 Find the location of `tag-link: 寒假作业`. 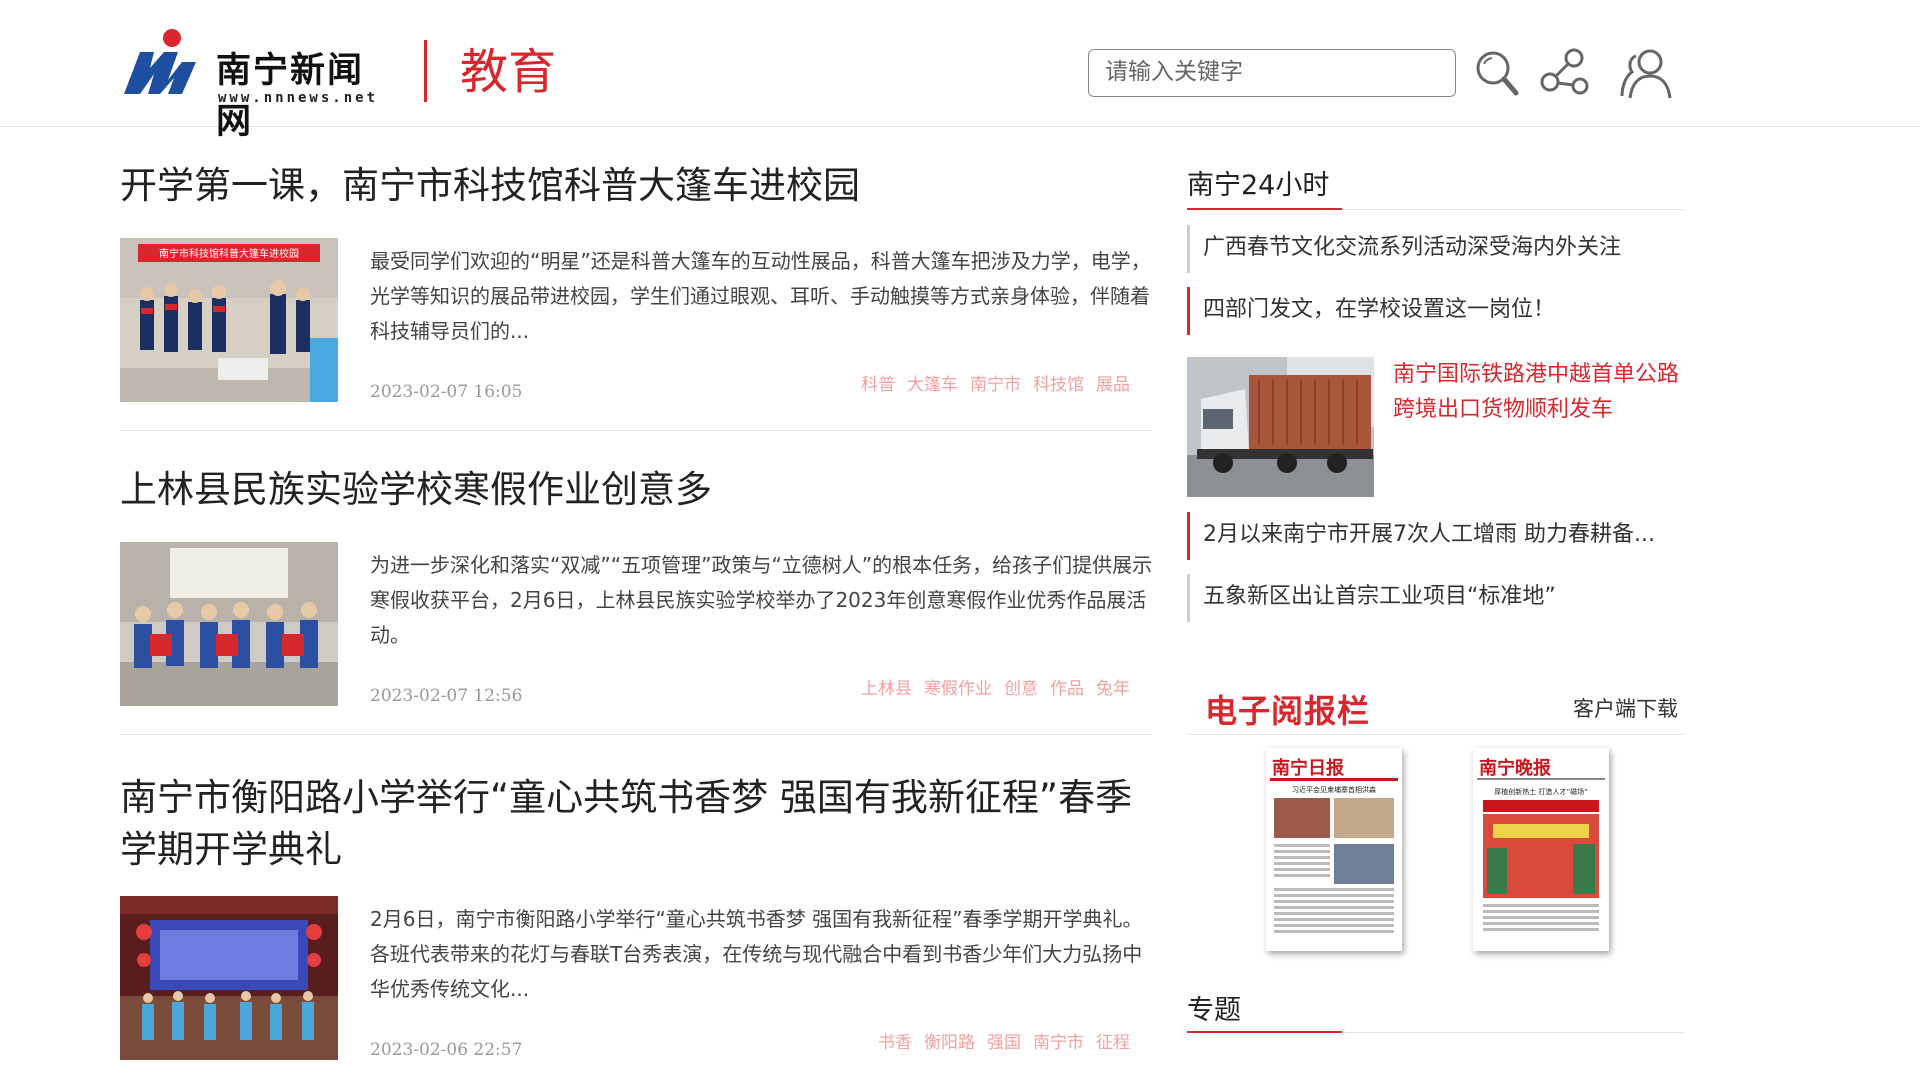

tag-link: 寒假作业 is located at coordinates (958, 689).